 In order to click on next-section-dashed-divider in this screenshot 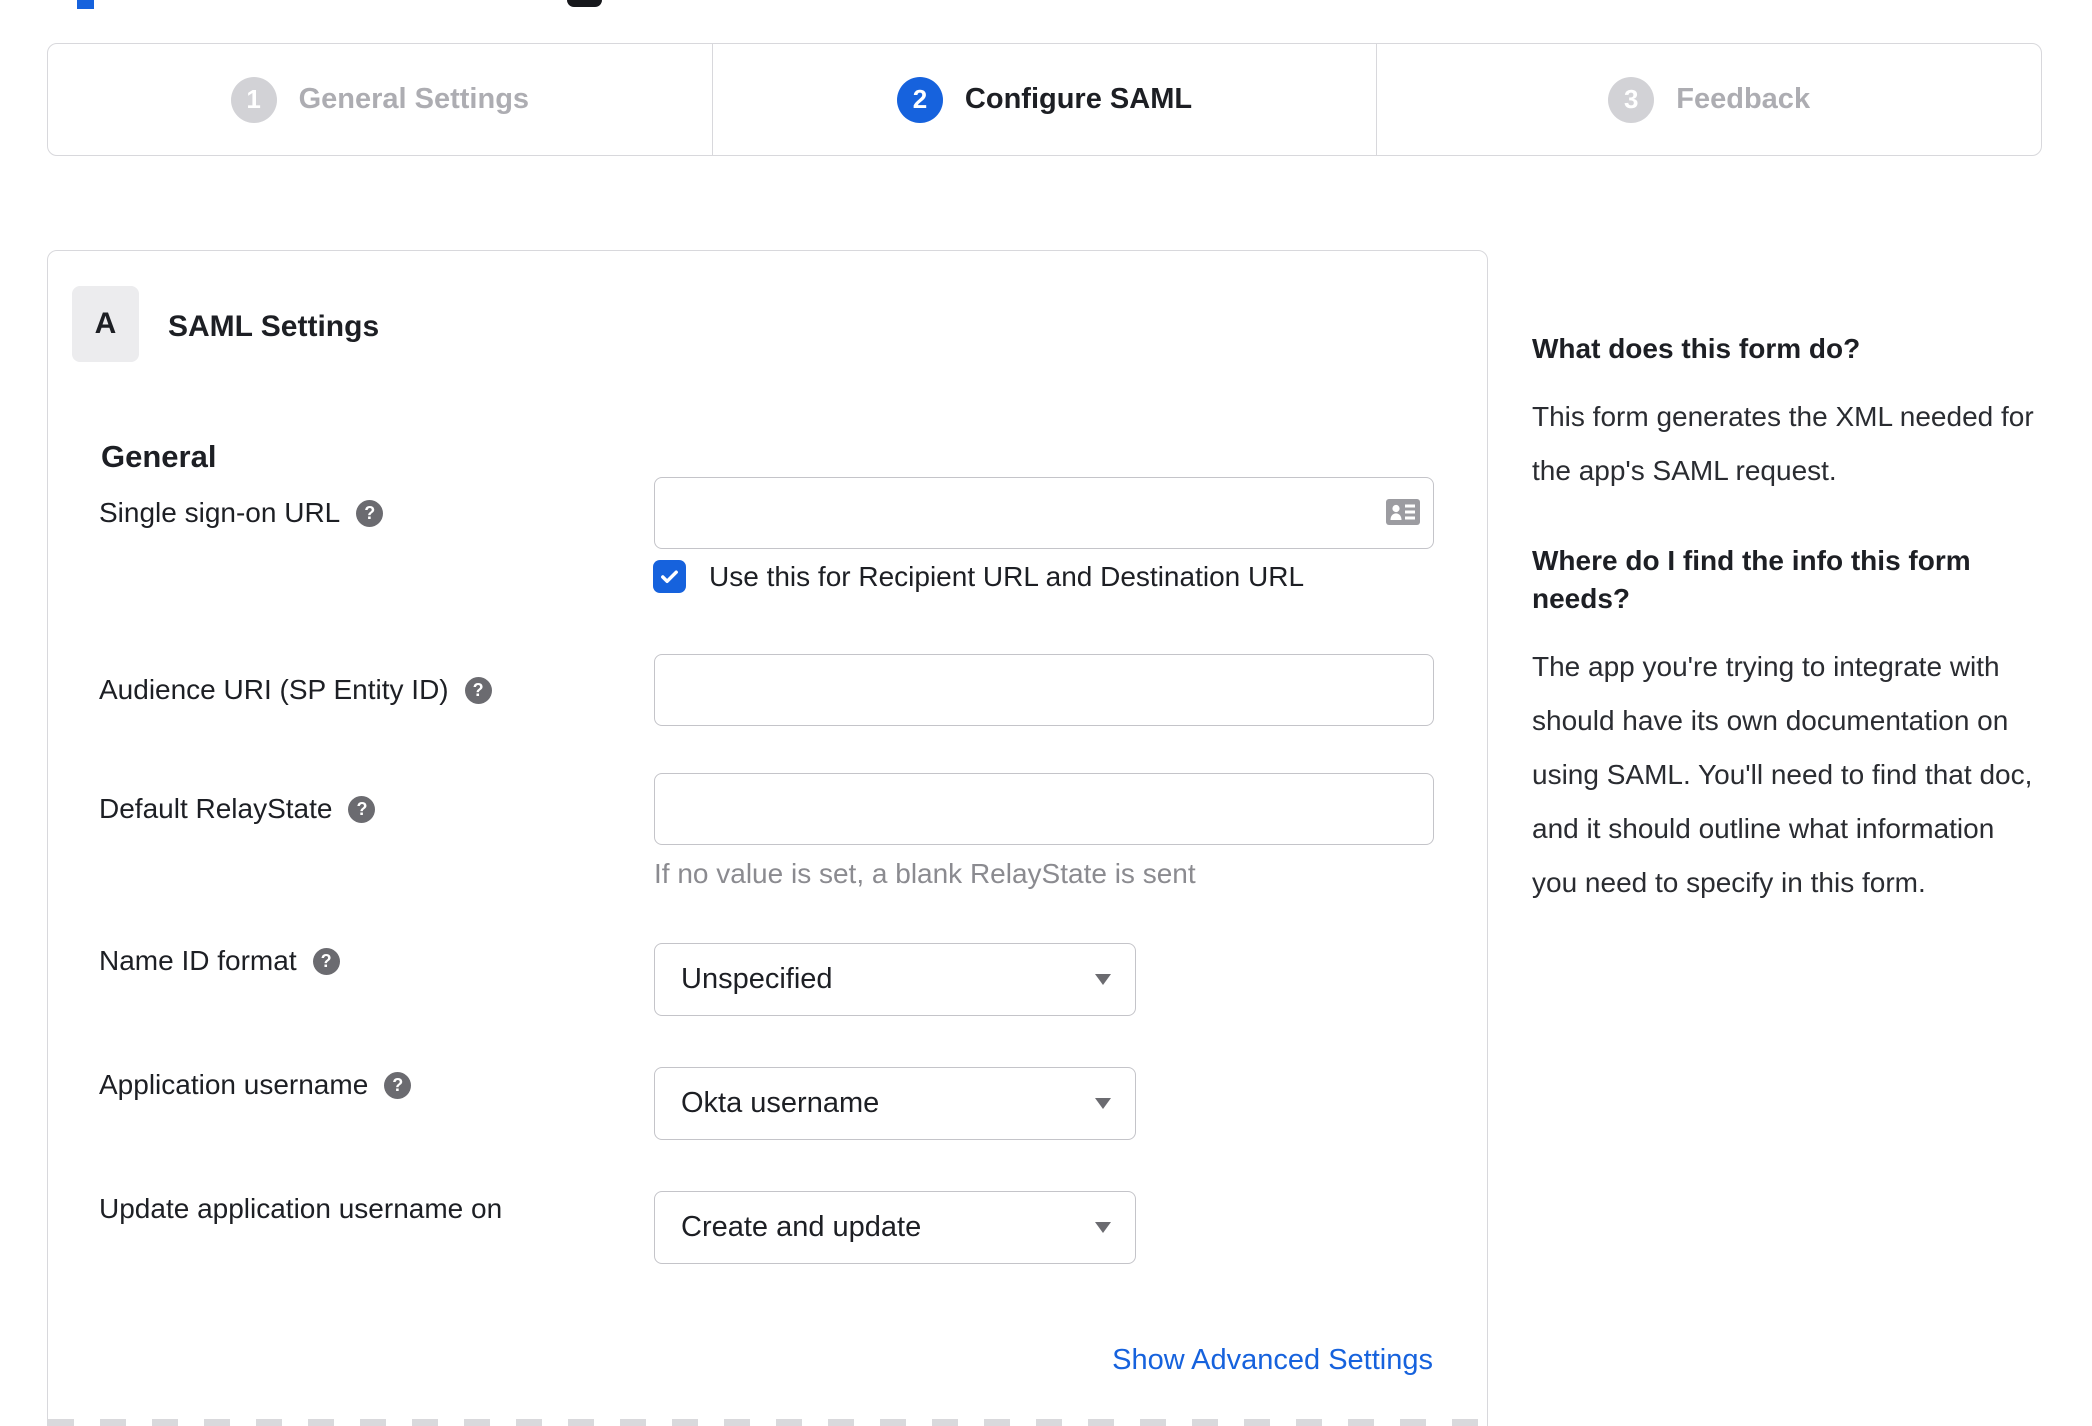, I will do `click(767, 1422)`.